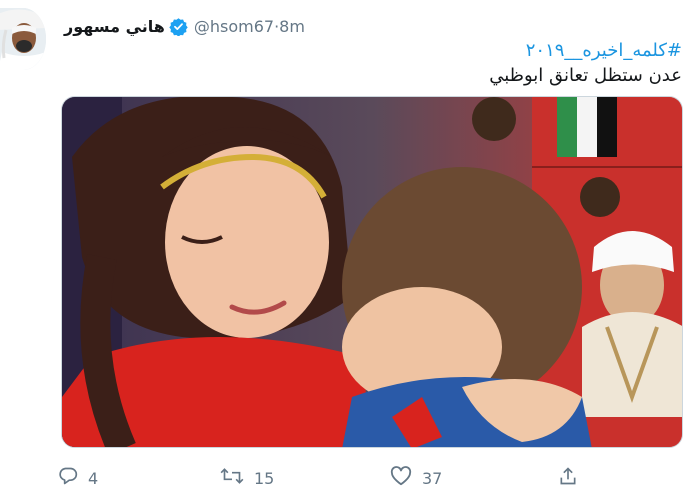  What do you see at coordinates (323, 478) in the screenshot?
I see `tweet-actions: 4 15 37` at bounding box center [323, 478].